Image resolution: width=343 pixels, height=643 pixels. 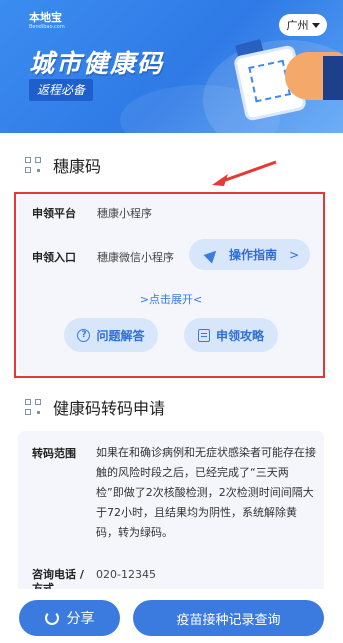 What do you see at coordinates (51, 618) in the screenshot?
I see `share-icon` at bounding box center [51, 618].